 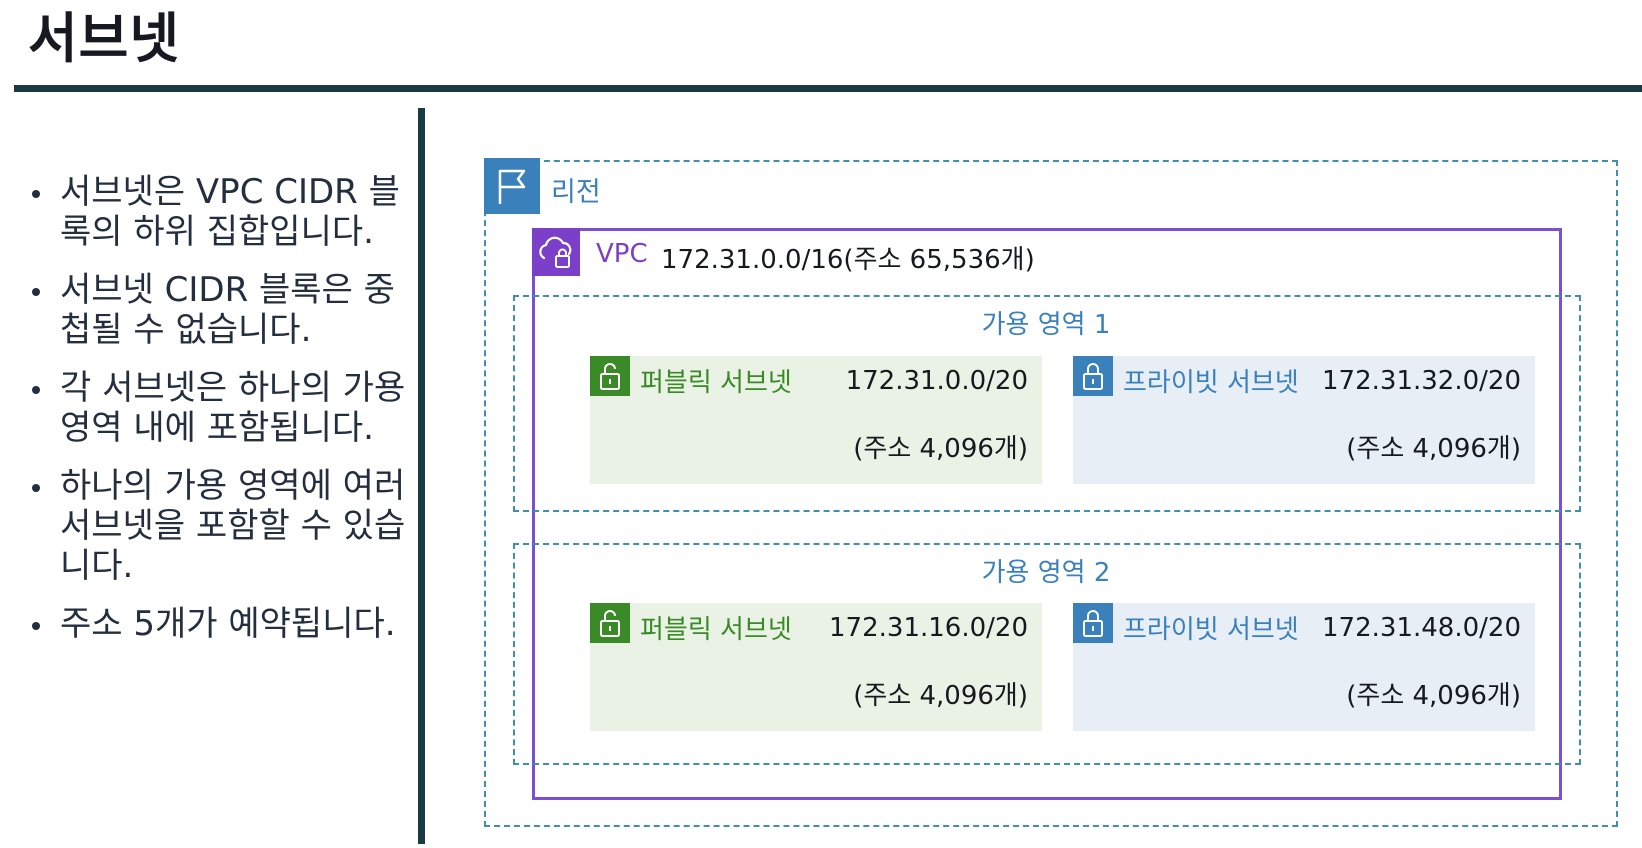 What do you see at coordinates (848, 260) in the screenshot?
I see `vpc-cidr: 172.31.0.0/16(주소 65,536개)` at bounding box center [848, 260].